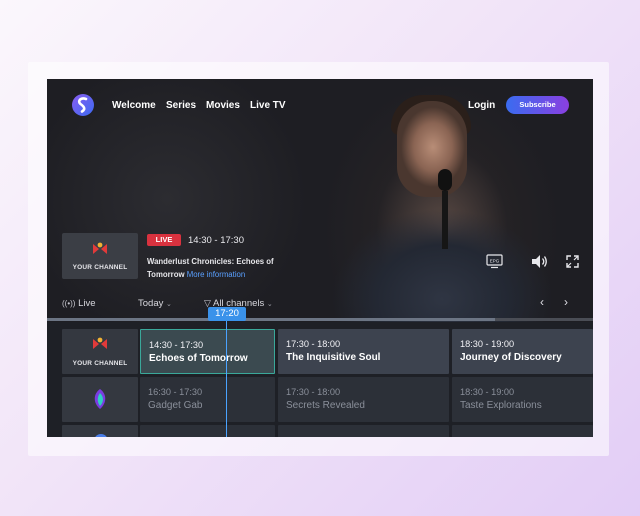  I want to click on epg-icon-label: EPG, so click(495, 261).